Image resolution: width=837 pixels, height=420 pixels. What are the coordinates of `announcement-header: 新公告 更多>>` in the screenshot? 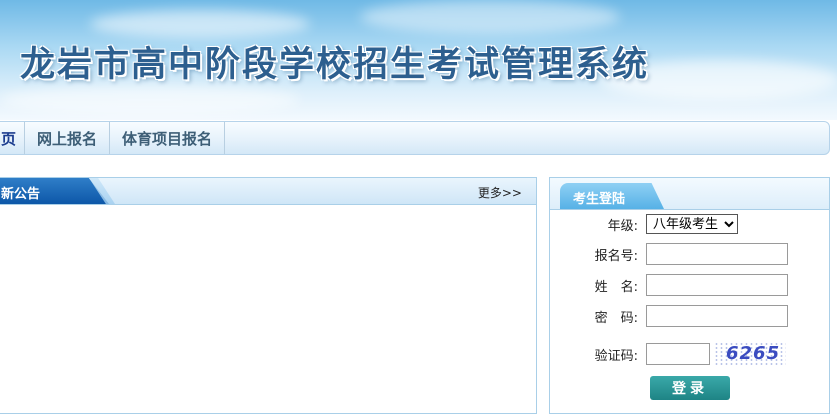 It's located at (268, 191).